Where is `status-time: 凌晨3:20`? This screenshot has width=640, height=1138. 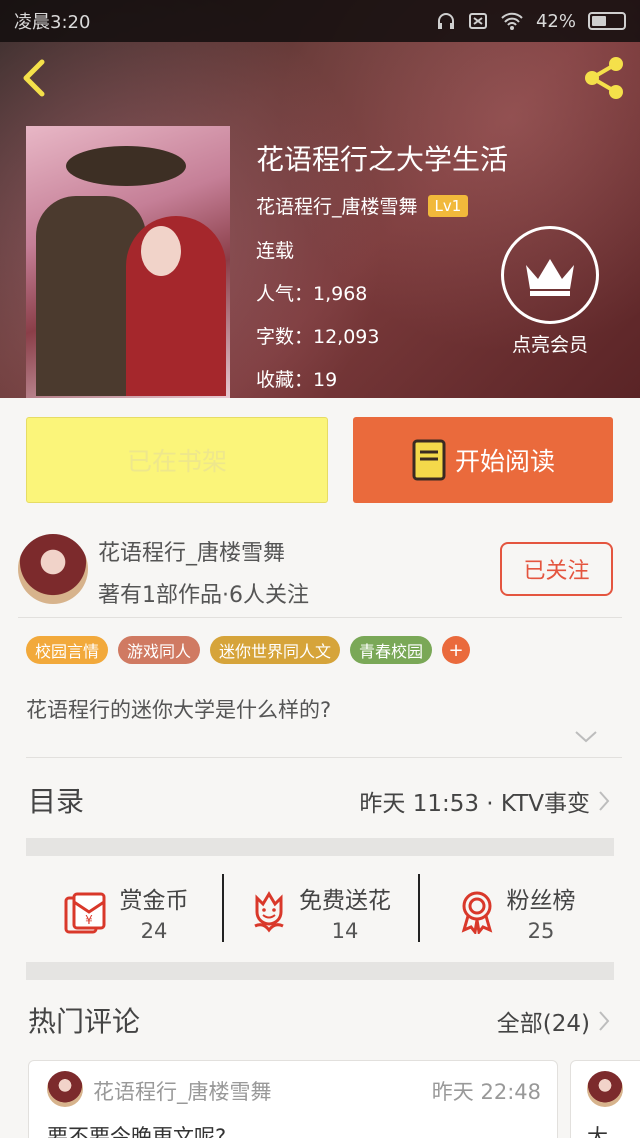
status-time: 凌晨3:20 is located at coordinates (52, 22).